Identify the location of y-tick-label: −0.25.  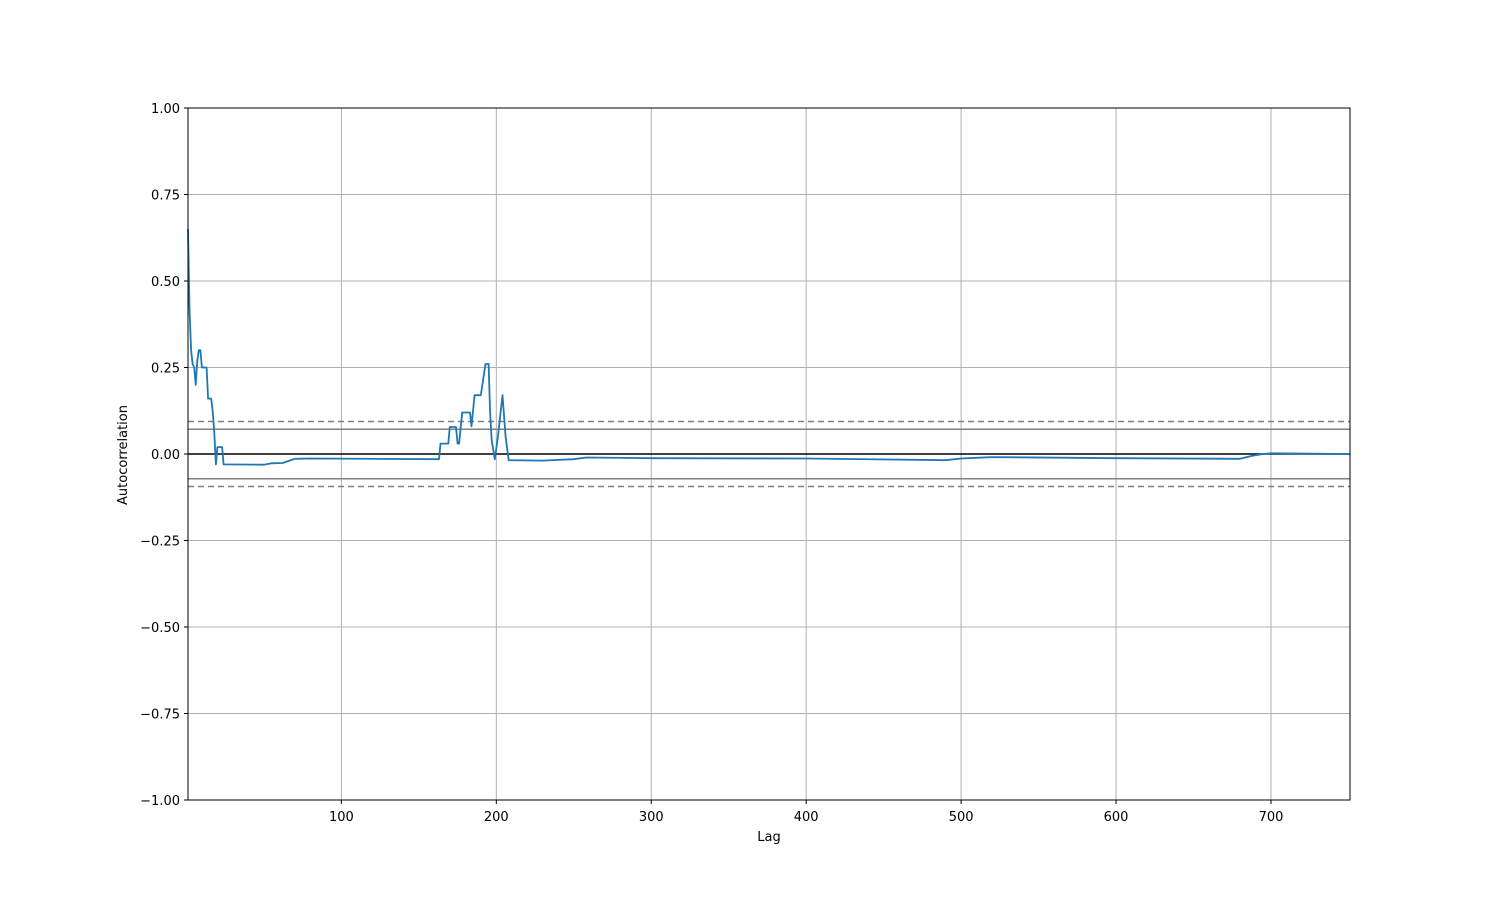
(160, 542).